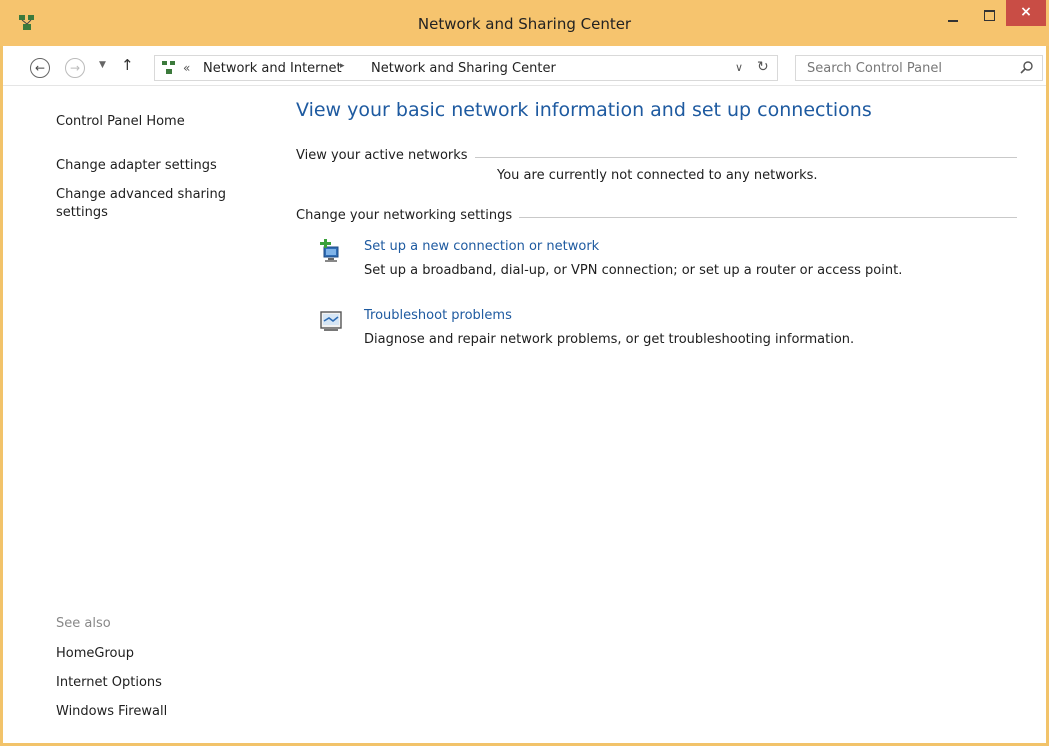 The image size is (1049, 746). Describe the element at coordinates (408, 215) in the screenshot. I see `change-settings-heading: Change your networking settings` at that location.